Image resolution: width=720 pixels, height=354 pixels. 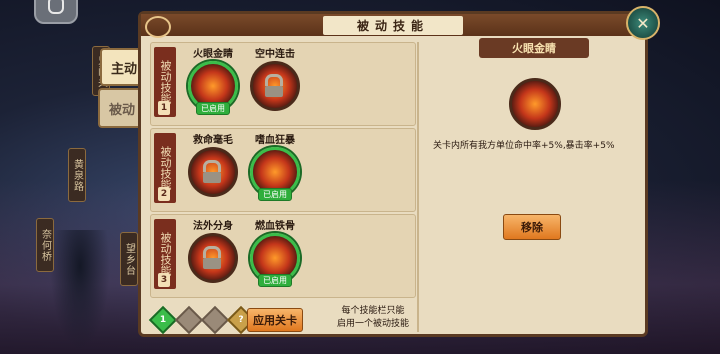 What do you see at coordinates (275, 260) in the screenshot?
I see `iron-bone-icon: 已启用` at bounding box center [275, 260].